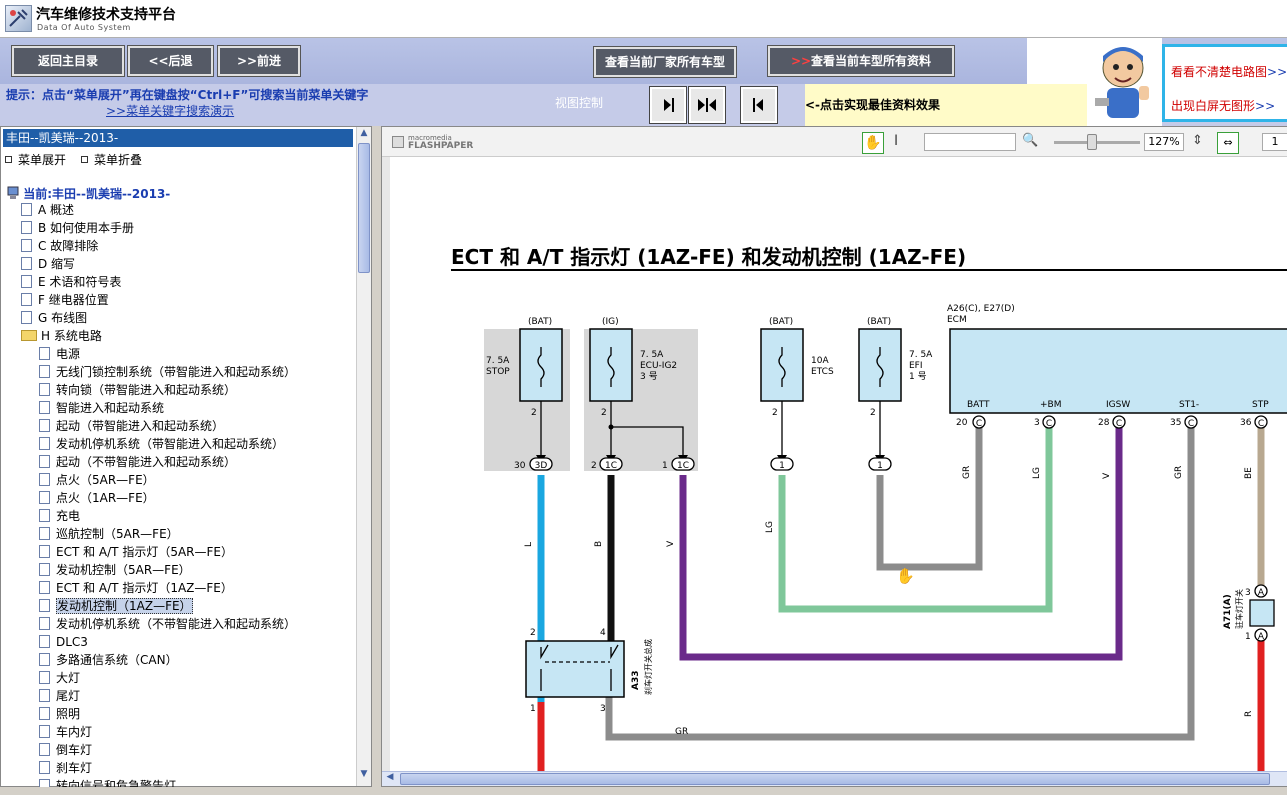  Describe the element at coordinates (131, 426) in the screenshot. I see `tree-item: 起动（带智能进入和起动系统）` at that location.